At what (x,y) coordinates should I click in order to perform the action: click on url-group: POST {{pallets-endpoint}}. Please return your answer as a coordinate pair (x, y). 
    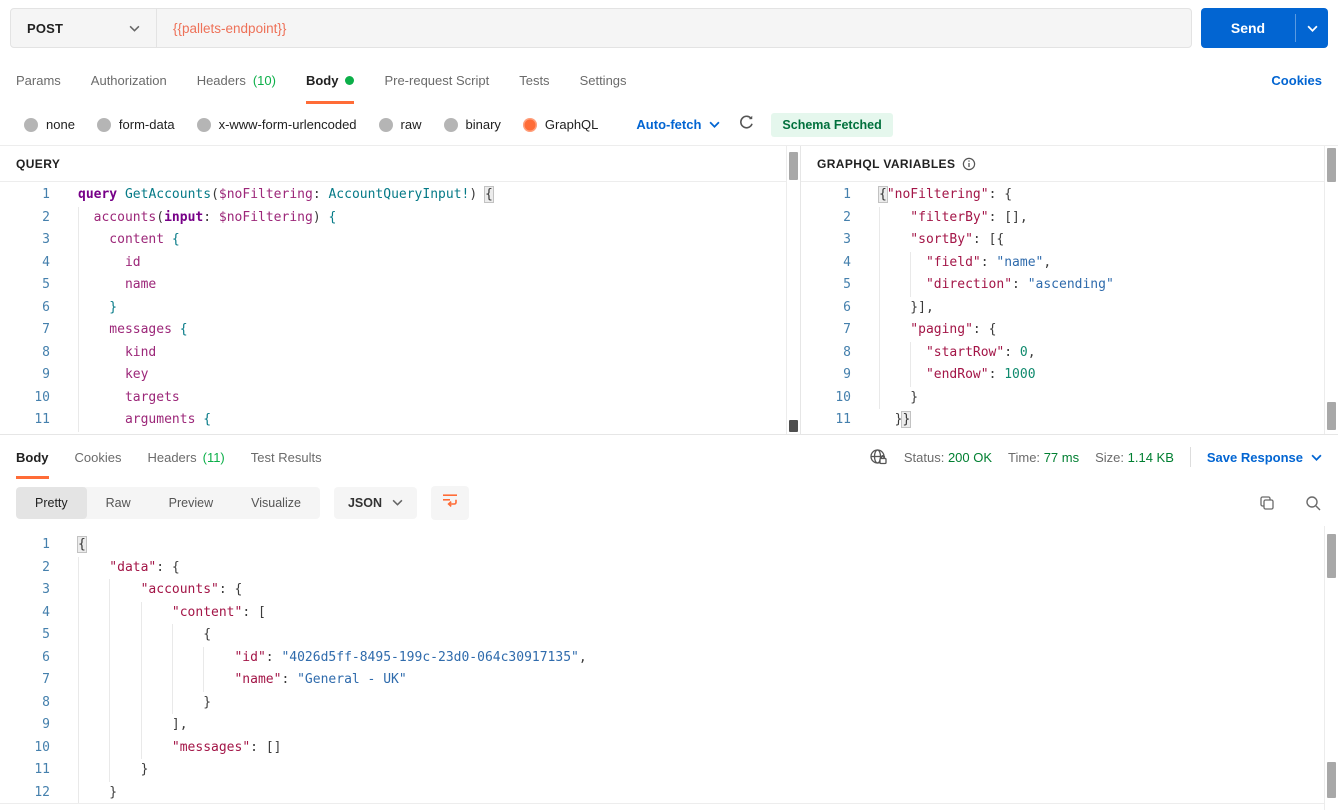
    Looking at the image, I should click on (601, 28).